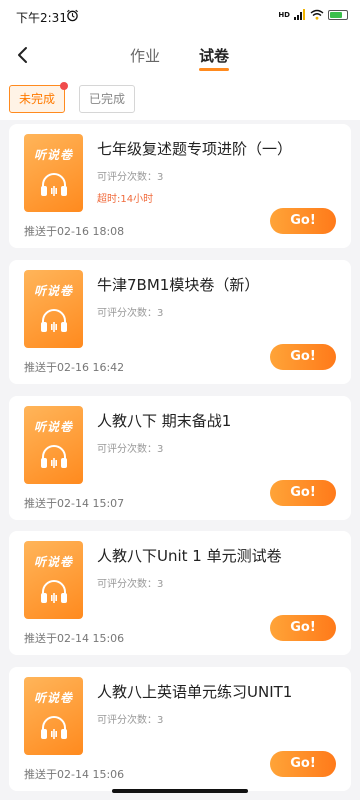  I want to click on filter-complete: 已完成, so click(107, 99).